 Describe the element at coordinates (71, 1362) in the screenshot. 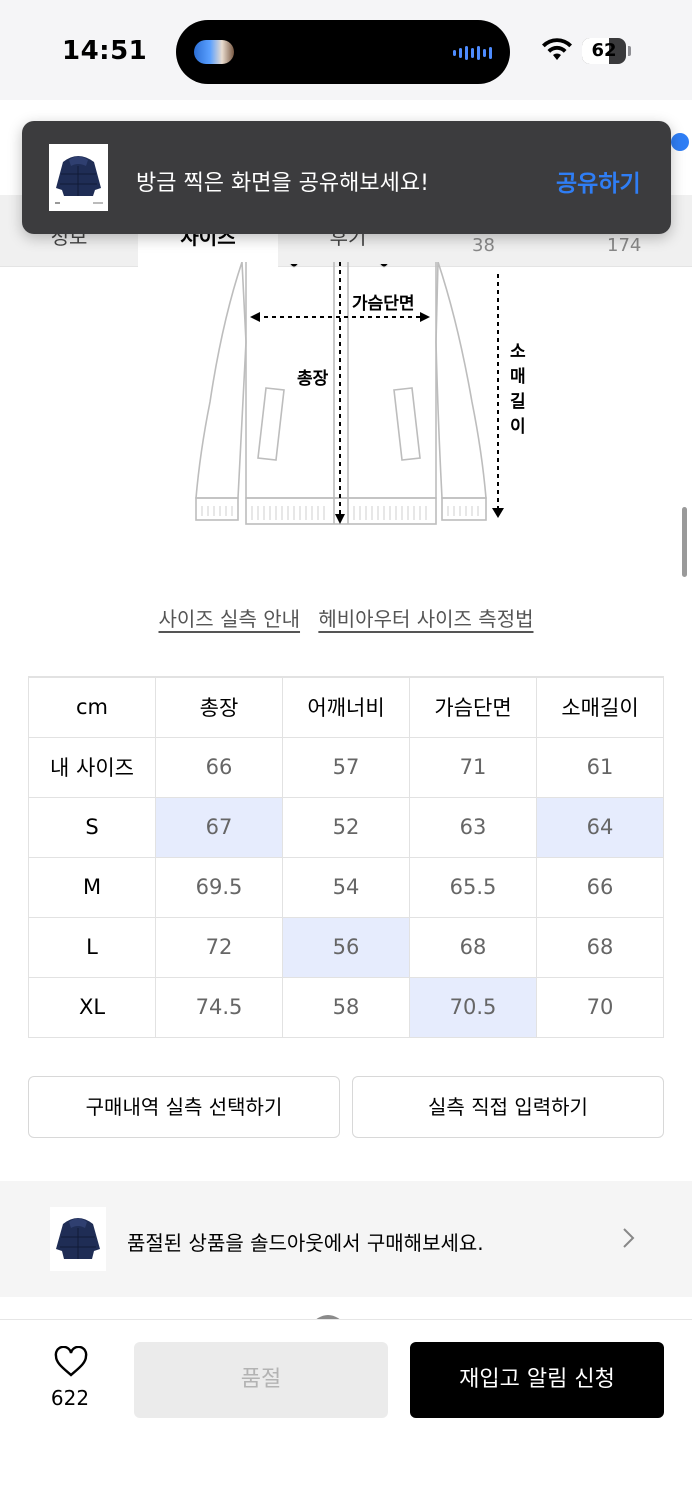

I see `heart-icon` at that location.